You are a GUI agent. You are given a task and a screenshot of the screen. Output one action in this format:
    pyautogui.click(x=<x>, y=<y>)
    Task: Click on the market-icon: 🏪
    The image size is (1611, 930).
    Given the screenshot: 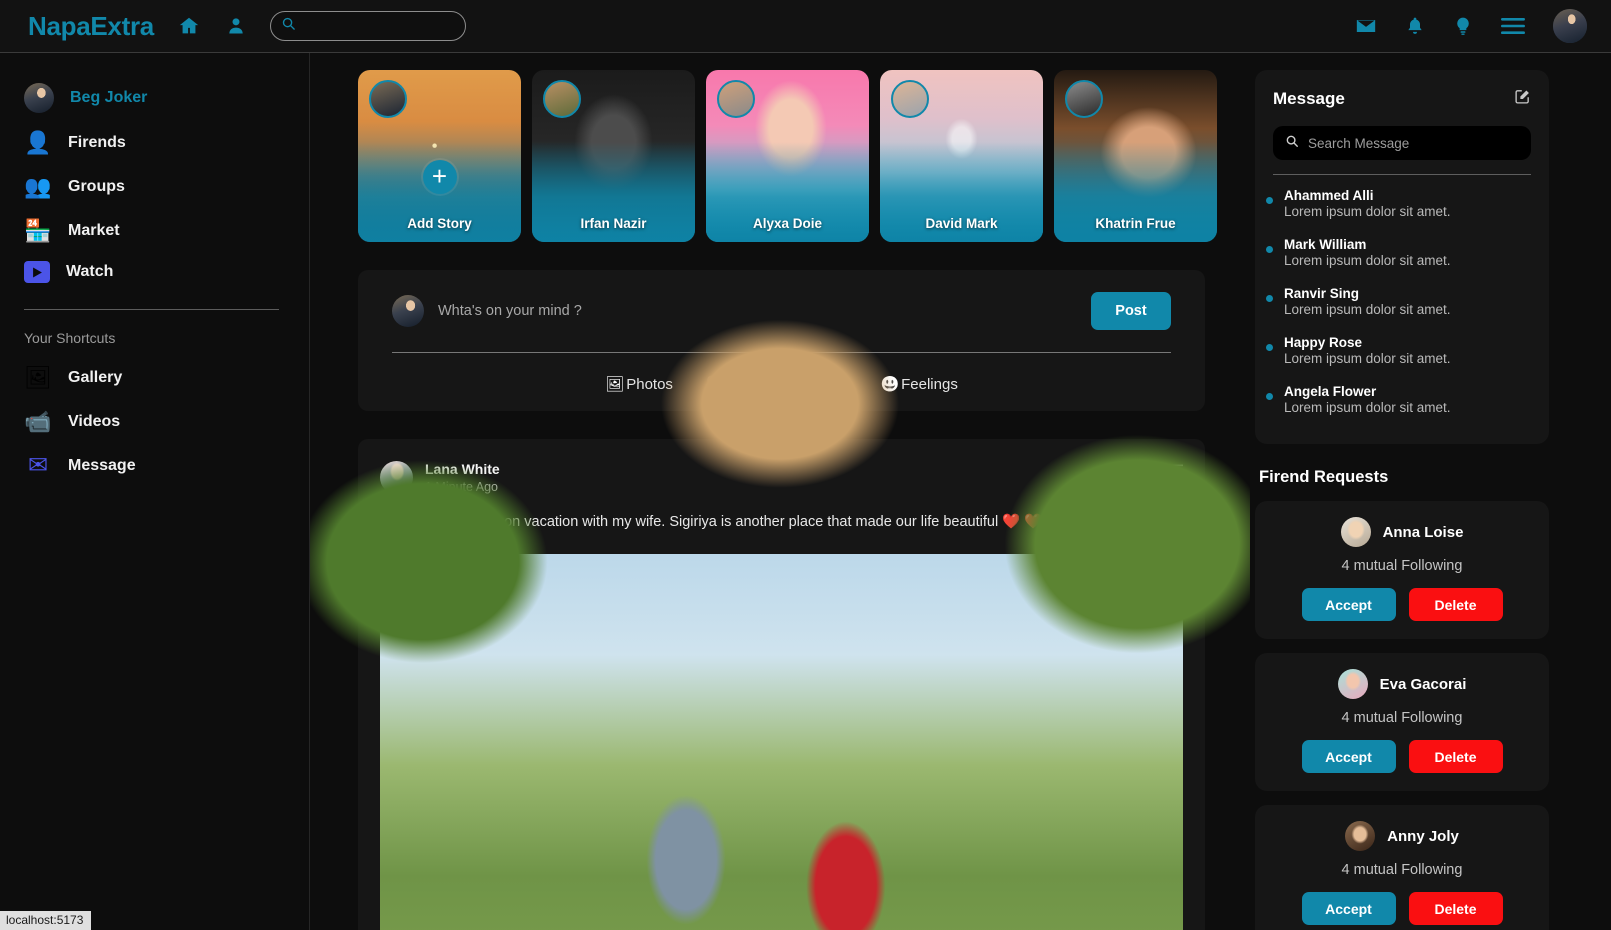 What is the action you would take?
    pyautogui.click(x=38, y=230)
    